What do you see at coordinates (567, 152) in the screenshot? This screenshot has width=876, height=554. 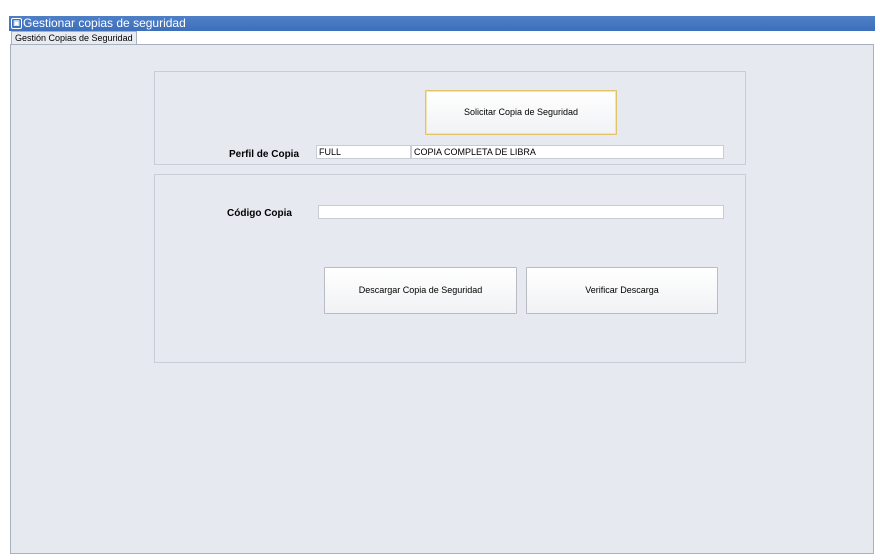 I see `profile-description-field: COPIA COMPLETA DE LIBRA` at bounding box center [567, 152].